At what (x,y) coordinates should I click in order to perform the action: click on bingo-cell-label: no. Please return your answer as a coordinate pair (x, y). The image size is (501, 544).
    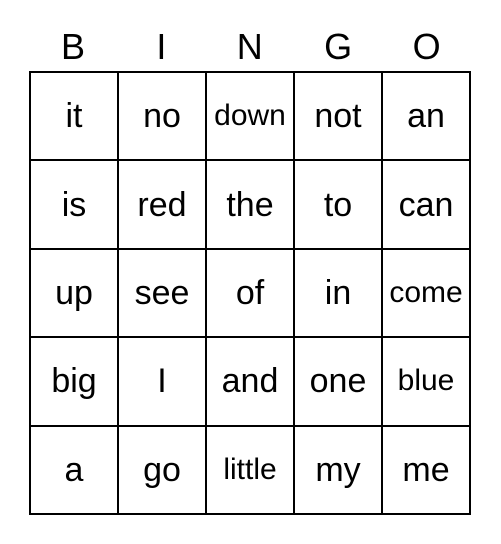
    Looking at the image, I should click on (162, 116).